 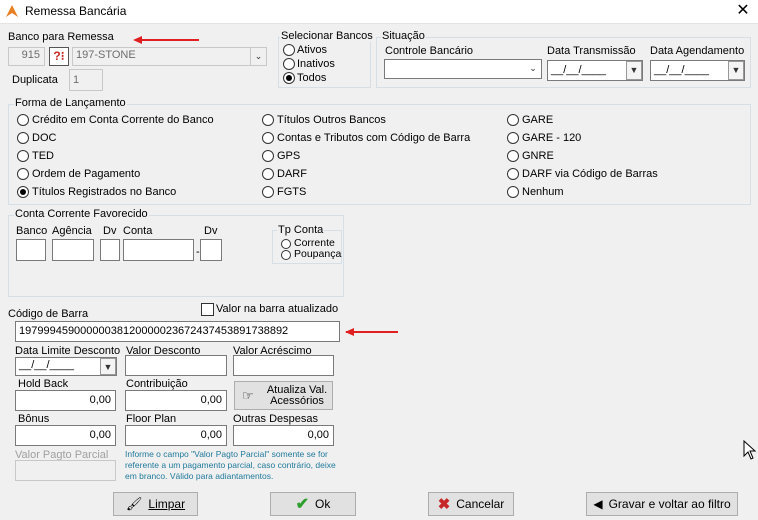 I want to click on hold-back-label: Hold Back, so click(x=43, y=384).